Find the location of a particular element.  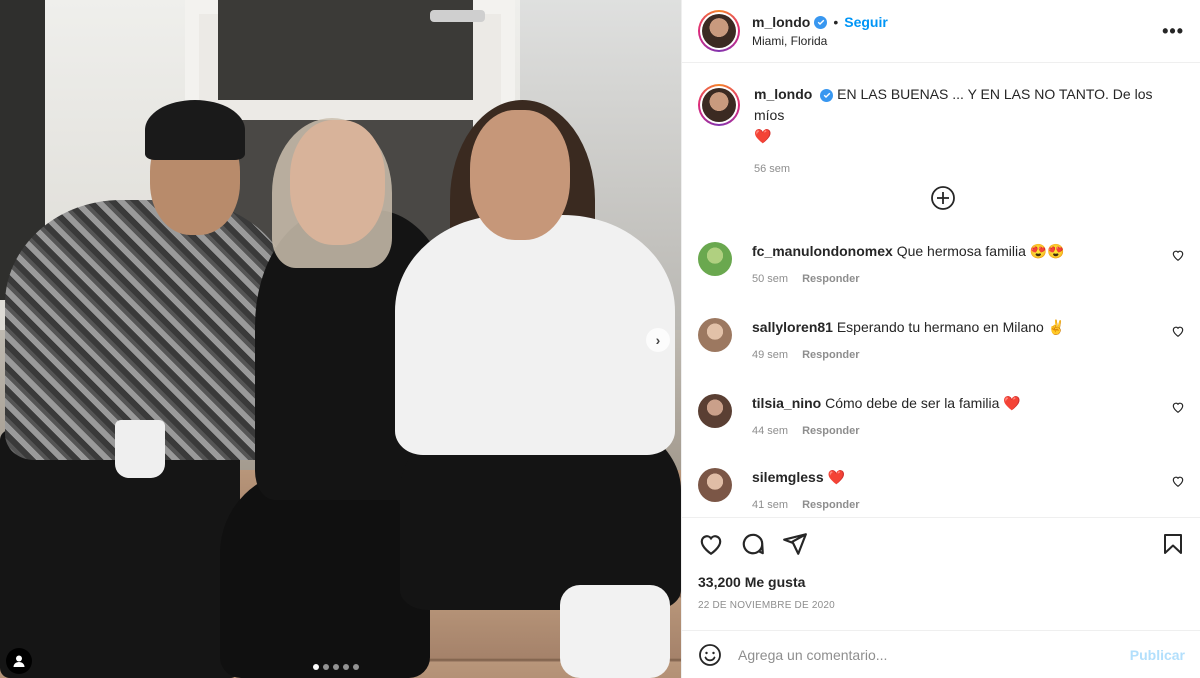

comment-time: 44 sem is located at coordinates (770, 431).